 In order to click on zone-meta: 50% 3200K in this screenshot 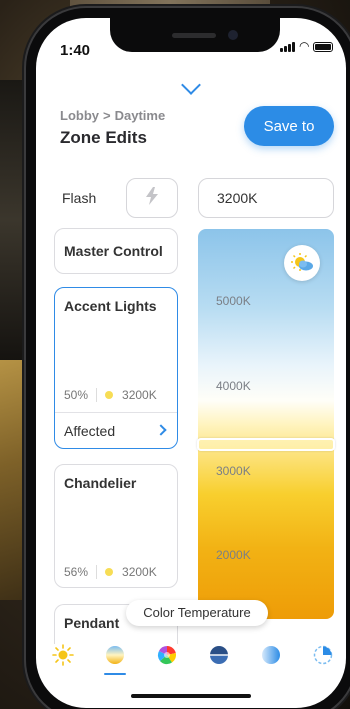, I will do `click(110, 395)`.